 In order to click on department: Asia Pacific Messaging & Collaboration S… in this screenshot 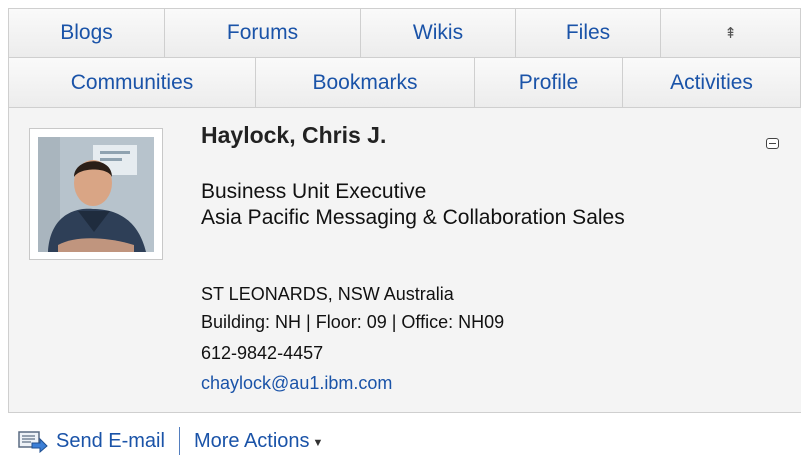, I will do `click(413, 217)`.